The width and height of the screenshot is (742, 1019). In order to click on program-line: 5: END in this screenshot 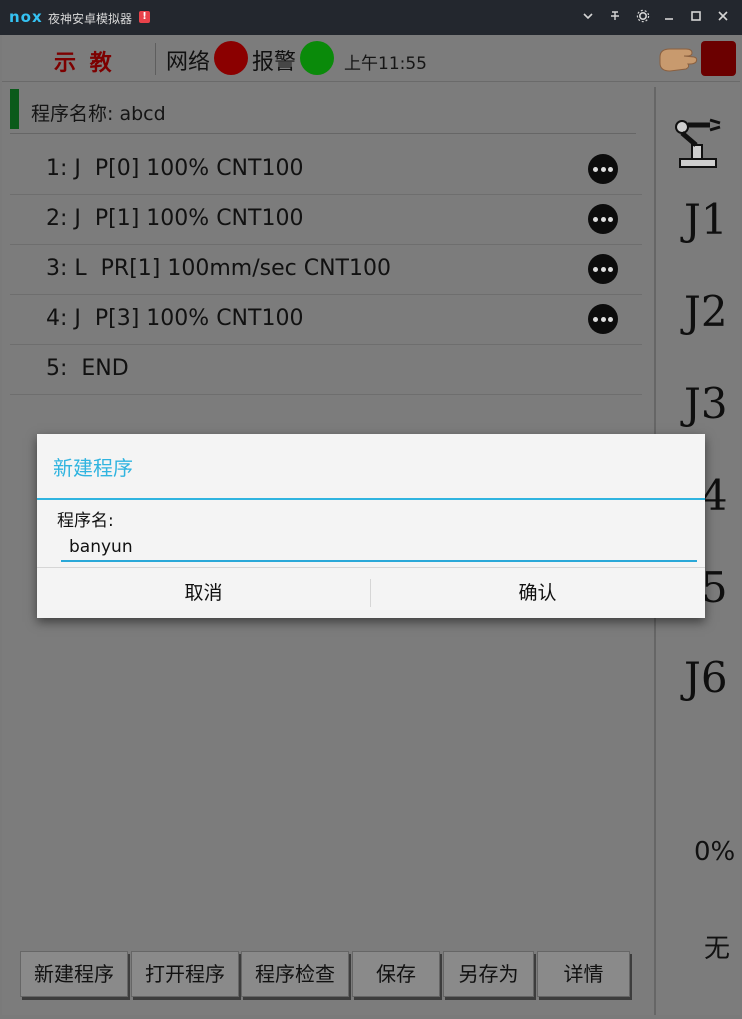, I will do `click(326, 370)`.